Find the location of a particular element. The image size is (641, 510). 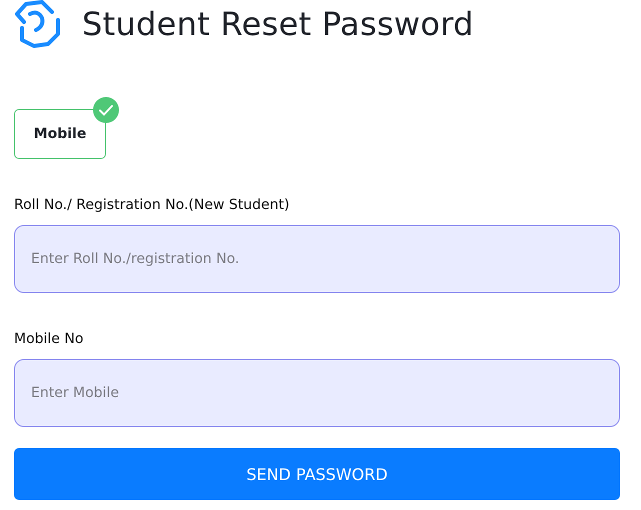

check-icon is located at coordinates (106, 110).